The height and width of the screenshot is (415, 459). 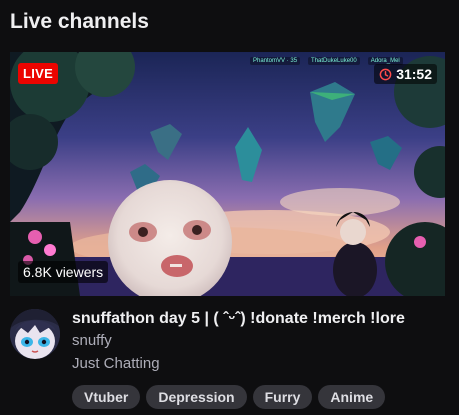 I want to click on uptime-text: 31:52, so click(x=414, y=74).